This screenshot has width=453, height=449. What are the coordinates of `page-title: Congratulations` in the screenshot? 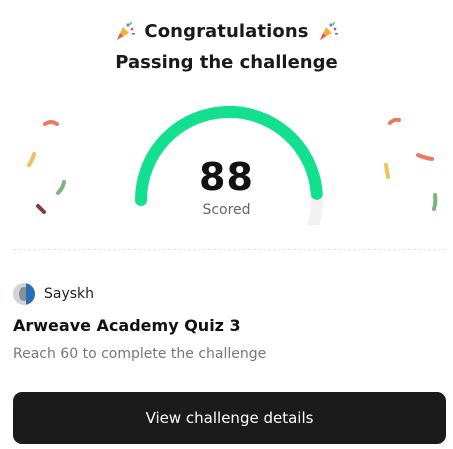 It's located at (226, 31).